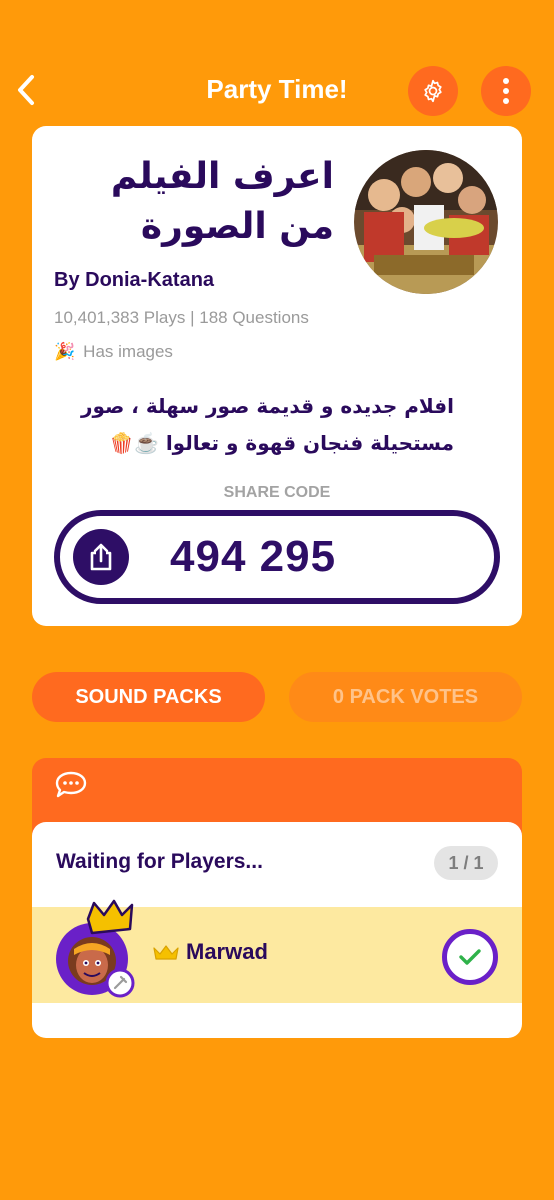  I want to click on quiz-title: اعرف الفيلم من الصورة, so click(222, 201).